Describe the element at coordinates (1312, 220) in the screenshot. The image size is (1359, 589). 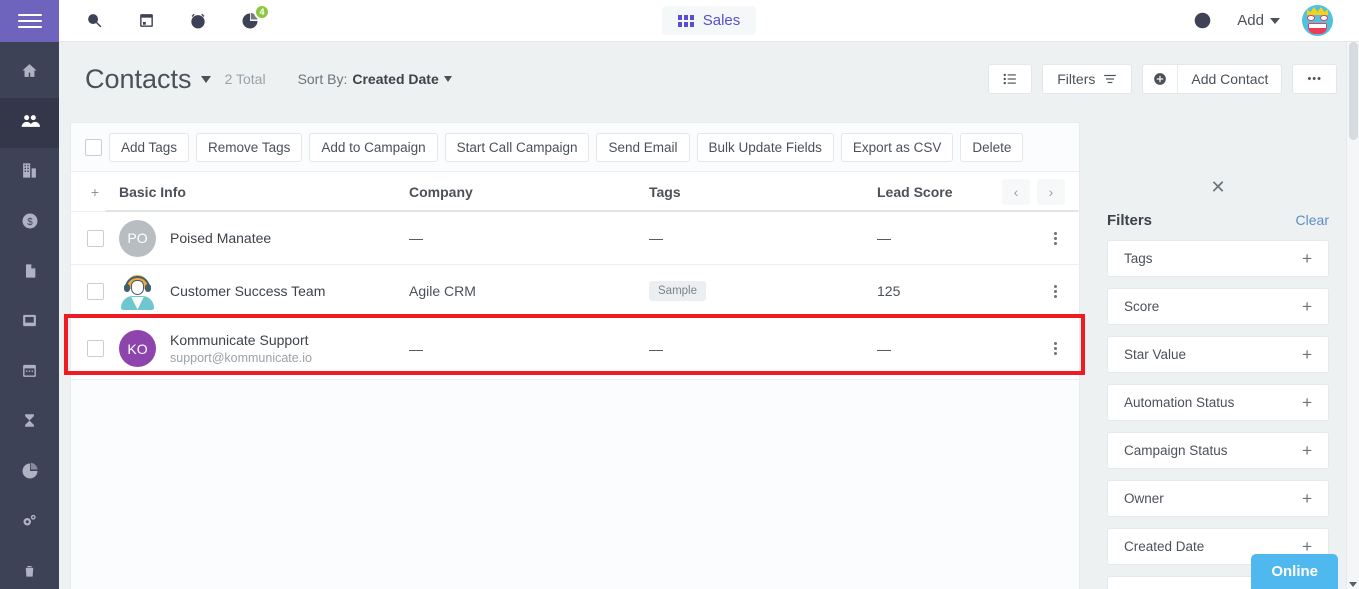
I see `clear-filters-link: Clear` at that location.